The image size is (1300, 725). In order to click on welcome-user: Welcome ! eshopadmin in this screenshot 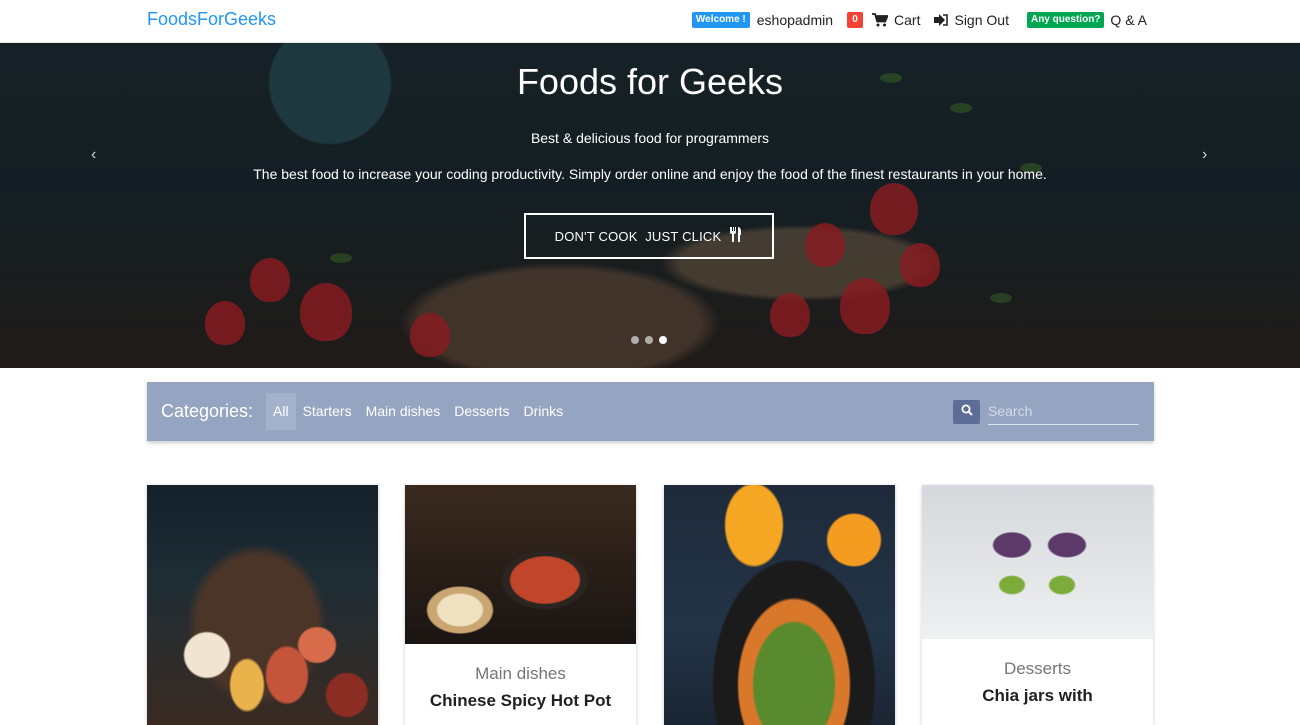, I will do `click(762, 20)`.